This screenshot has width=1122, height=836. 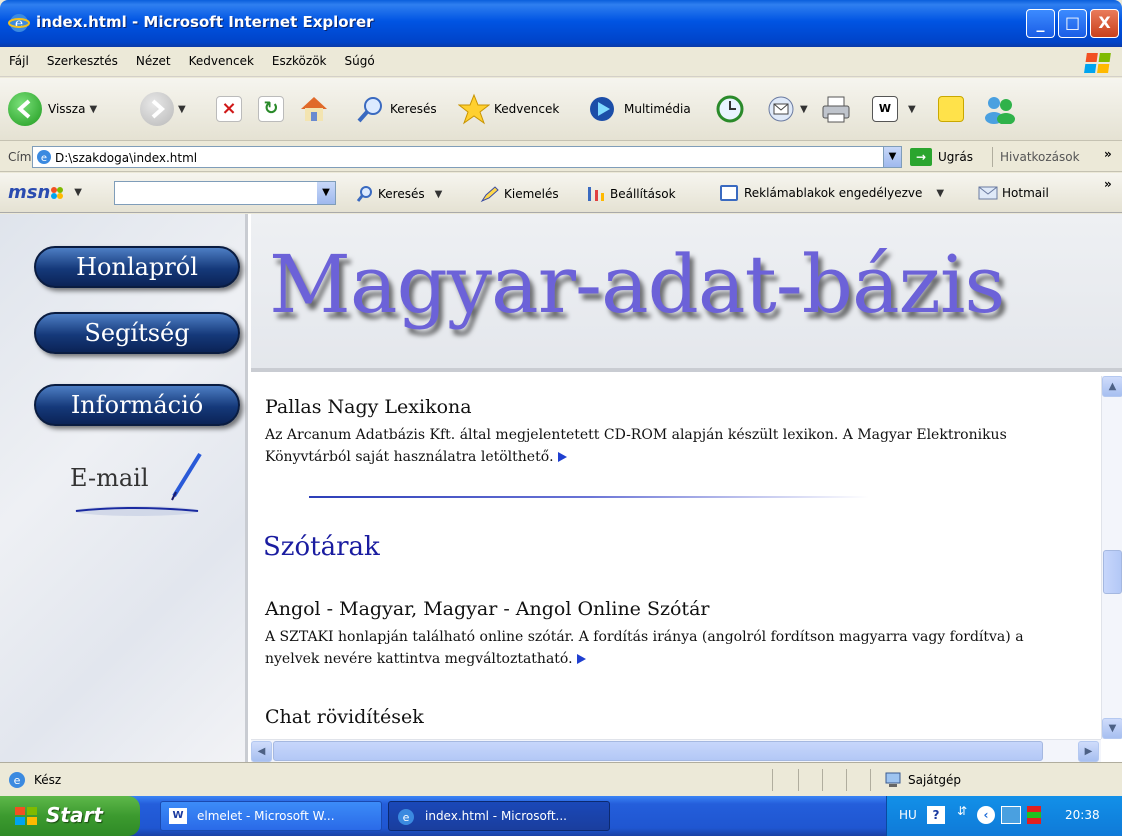 What do you see at coordinates (299, 61) in the screenshot?
I see `menu-tools: Eszközök` at bounding box center [299, 61].